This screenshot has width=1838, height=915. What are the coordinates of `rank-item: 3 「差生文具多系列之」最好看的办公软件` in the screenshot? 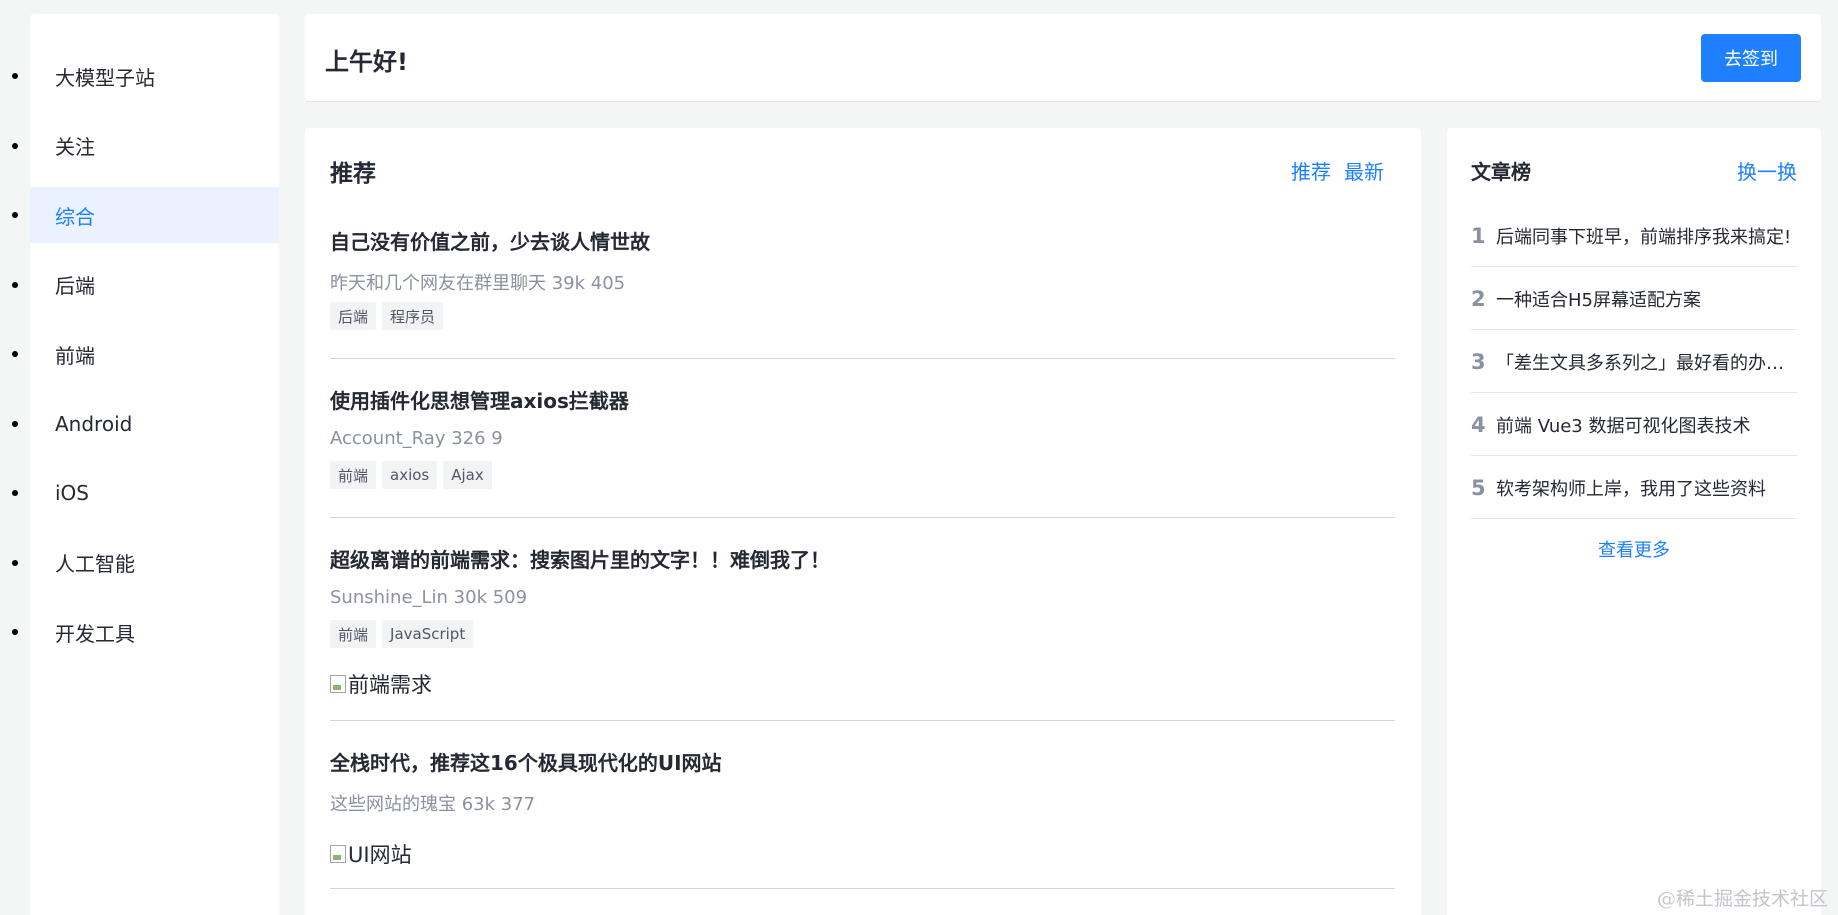 It's located at (1634, 362).